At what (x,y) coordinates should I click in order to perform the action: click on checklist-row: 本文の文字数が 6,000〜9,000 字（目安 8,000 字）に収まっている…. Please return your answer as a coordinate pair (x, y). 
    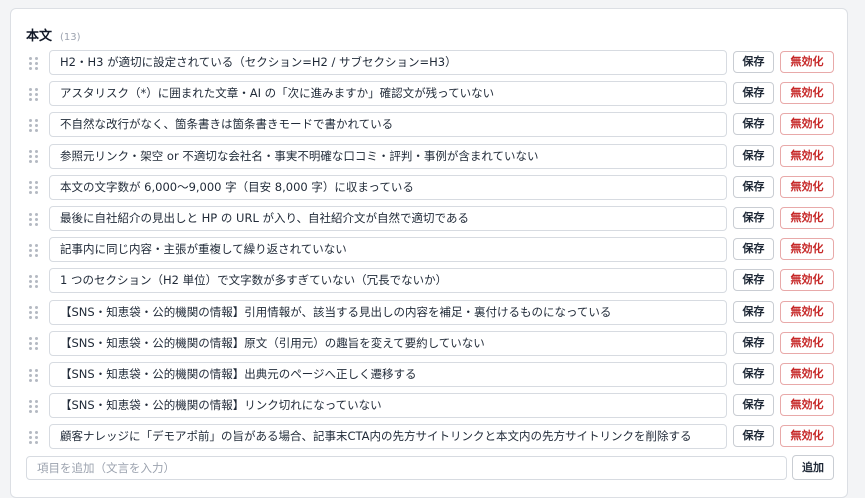
    Looking at the image, I should click on (429, 188).